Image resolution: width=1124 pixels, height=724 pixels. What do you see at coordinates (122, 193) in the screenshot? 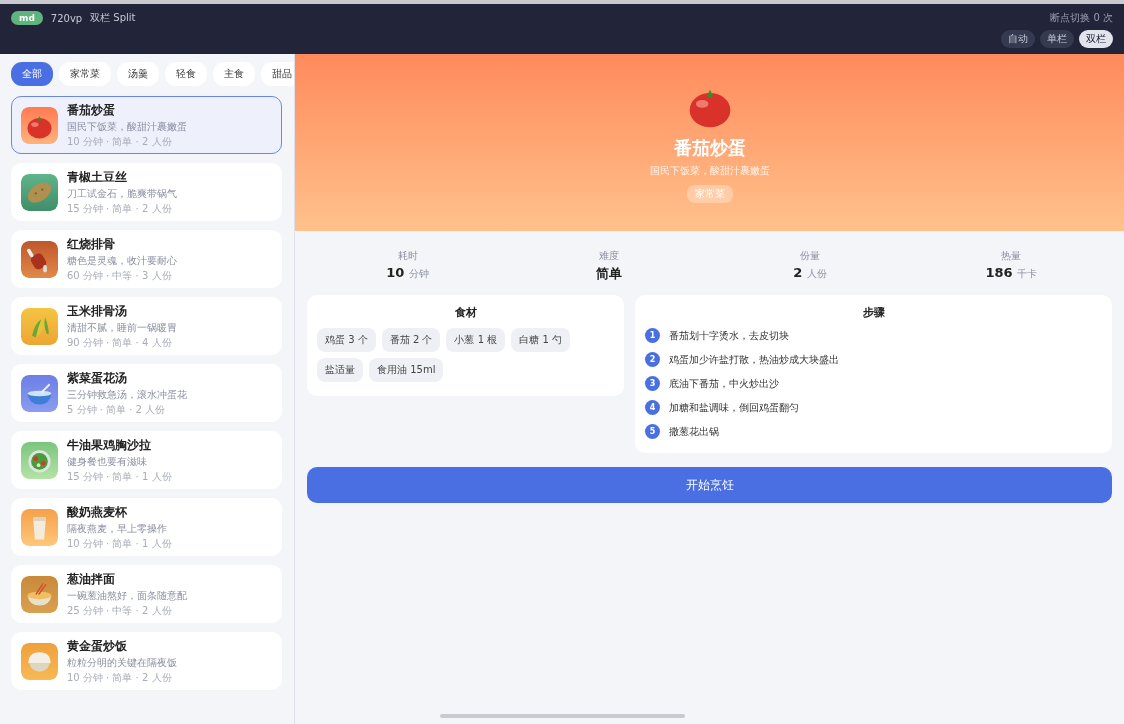
I see `recipe-description: 刀工试金石，脆爽带锅气` at bounding box center [122, 193].